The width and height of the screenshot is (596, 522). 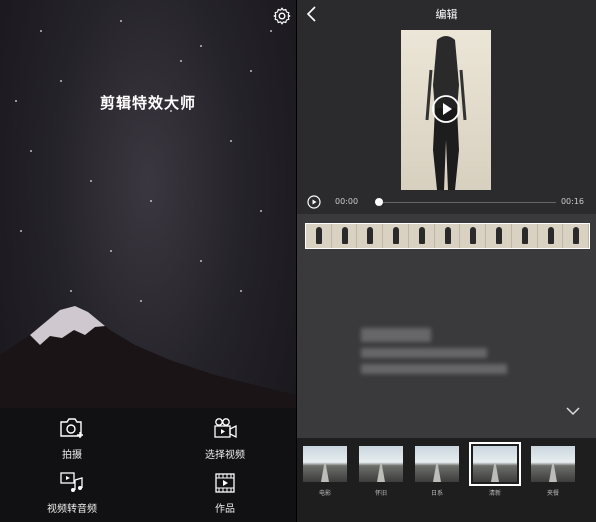 I want to click on current-time: 00:00, so click(x=347, y=201).